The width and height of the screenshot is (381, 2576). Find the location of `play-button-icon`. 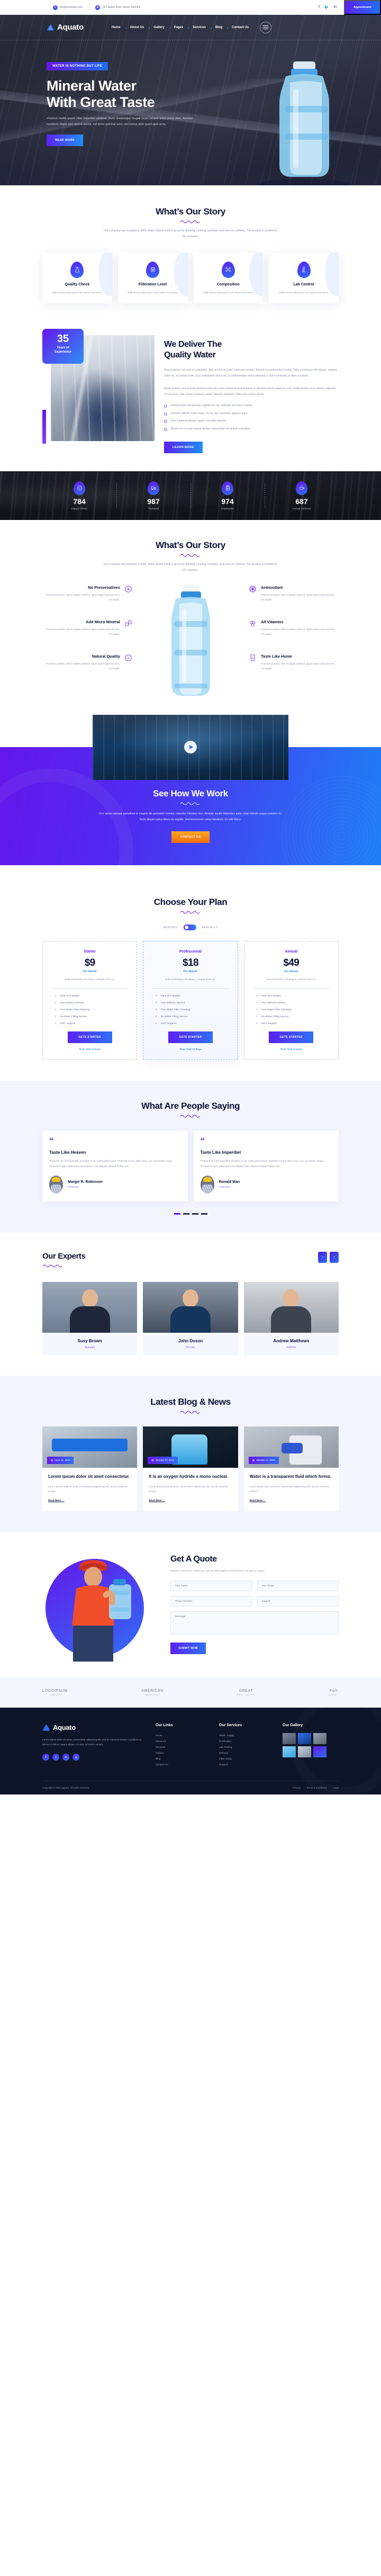

play-button-icon is located at coordinates (190, 747).